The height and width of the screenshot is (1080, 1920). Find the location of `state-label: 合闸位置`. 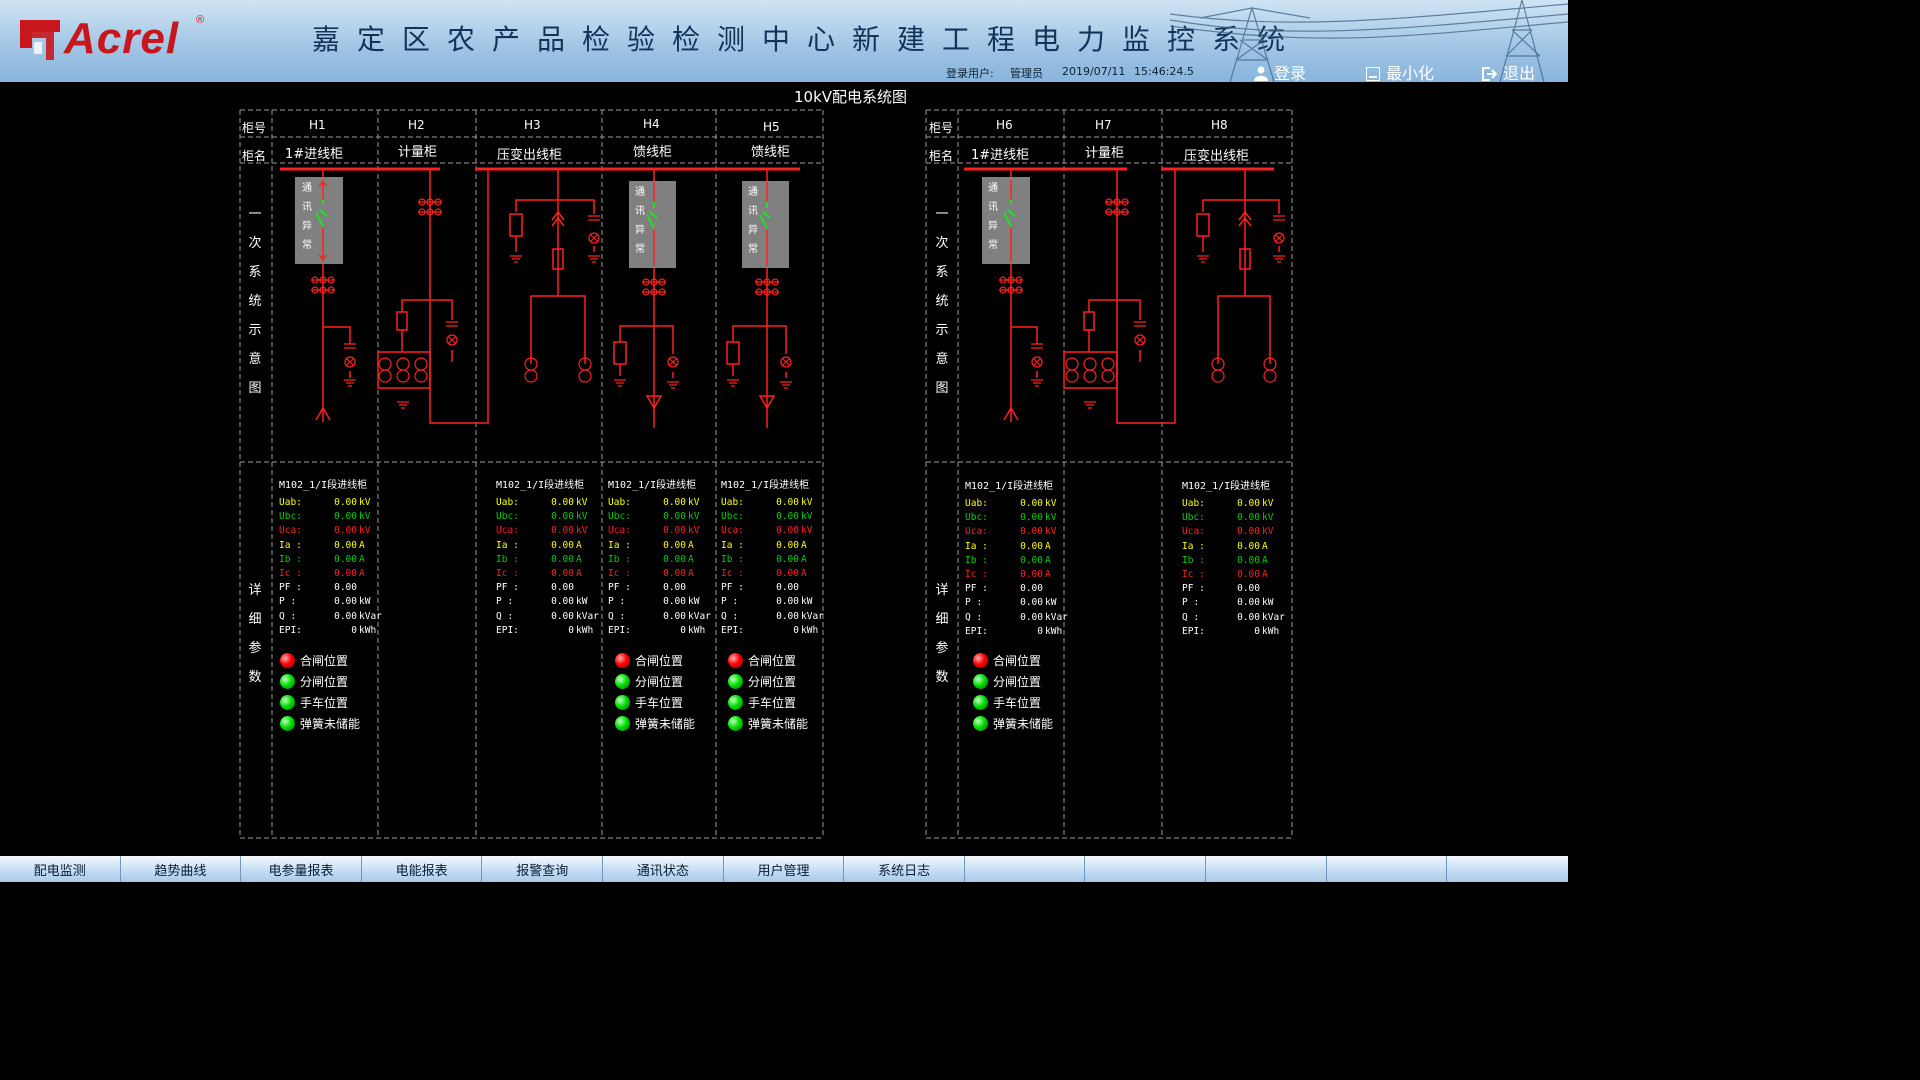

state-label: 合闸位置 is located at coordinates (324, 661).